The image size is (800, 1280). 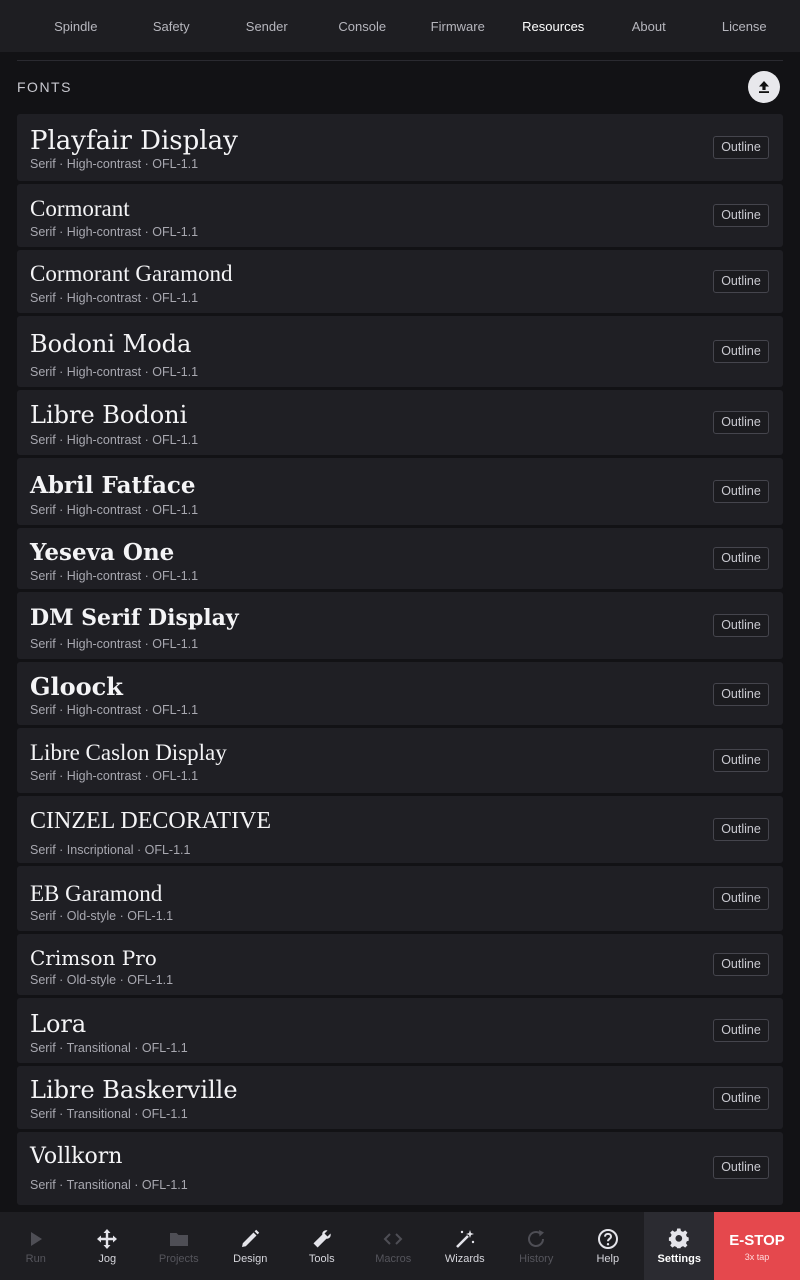 I want to click on font-name: Cormorant, so click(x=80, y=208).